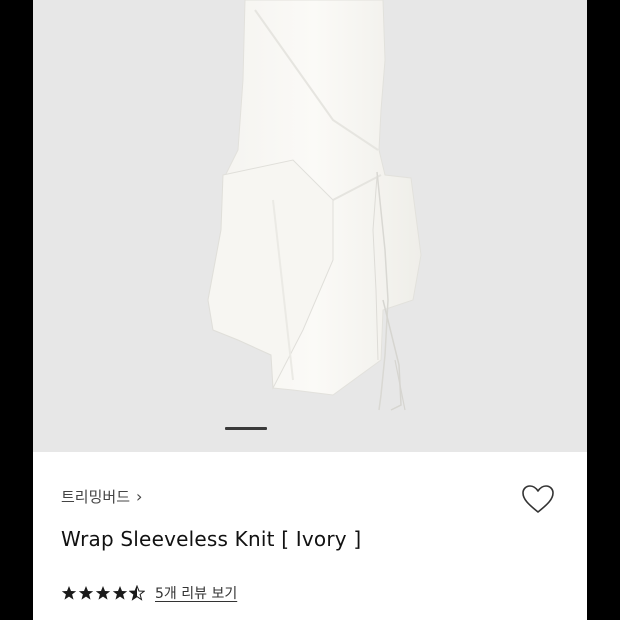 Image resolution: width=620 pixels, height=620 pixels. Describe the element at coordinates (149, 593) in the screenshot. I see `rating-row: 5개 리뷰 보기` at that location.